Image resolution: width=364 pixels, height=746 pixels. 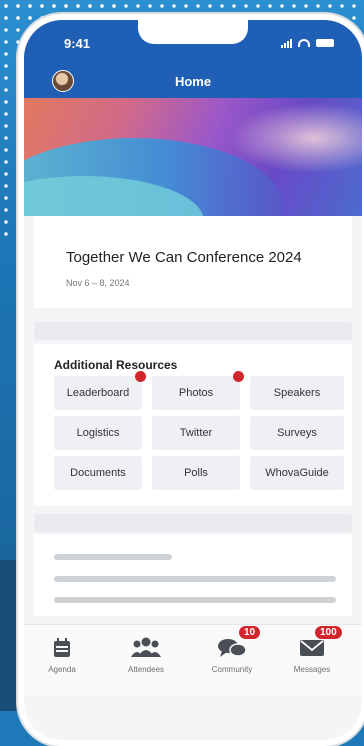 I want to click on mail-icon: 100, so click(x=312, y=643).